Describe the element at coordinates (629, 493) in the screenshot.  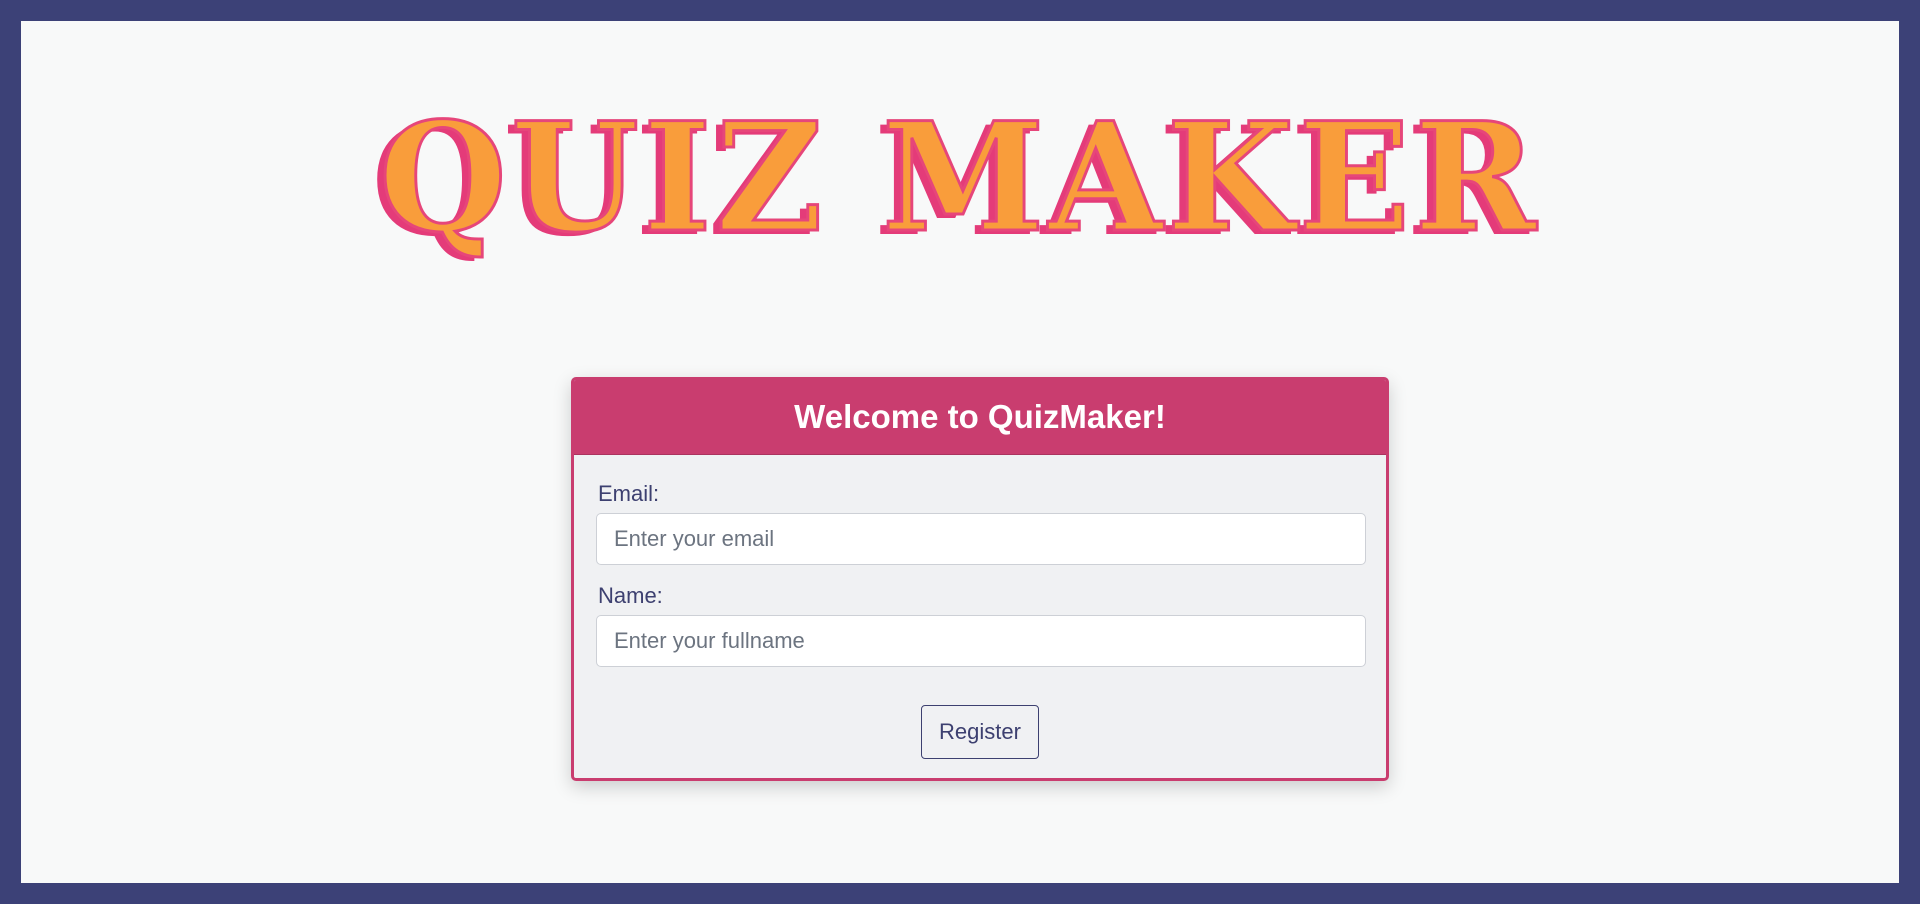
I see `email-label: Email:` at that location.